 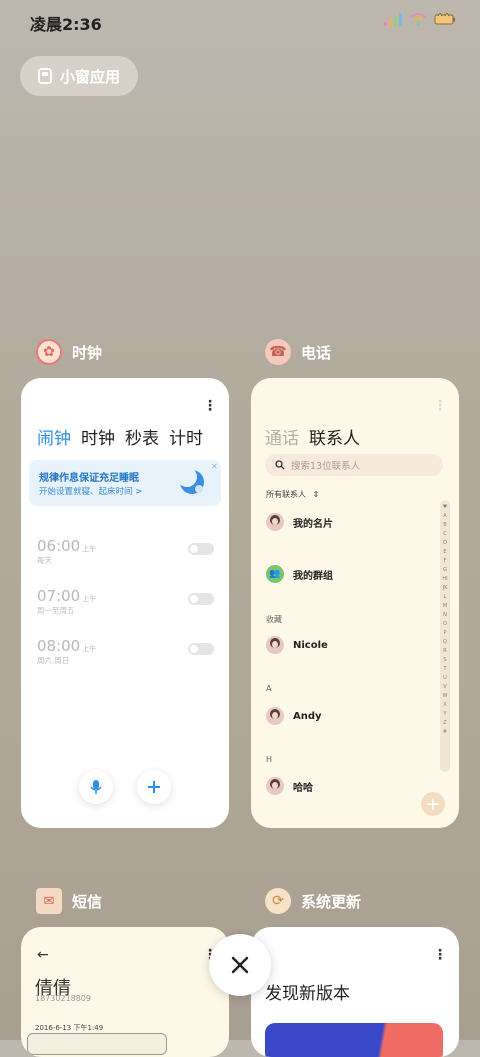 I want to click on banner-close-icon: ✕, so click(x=214, y=466).